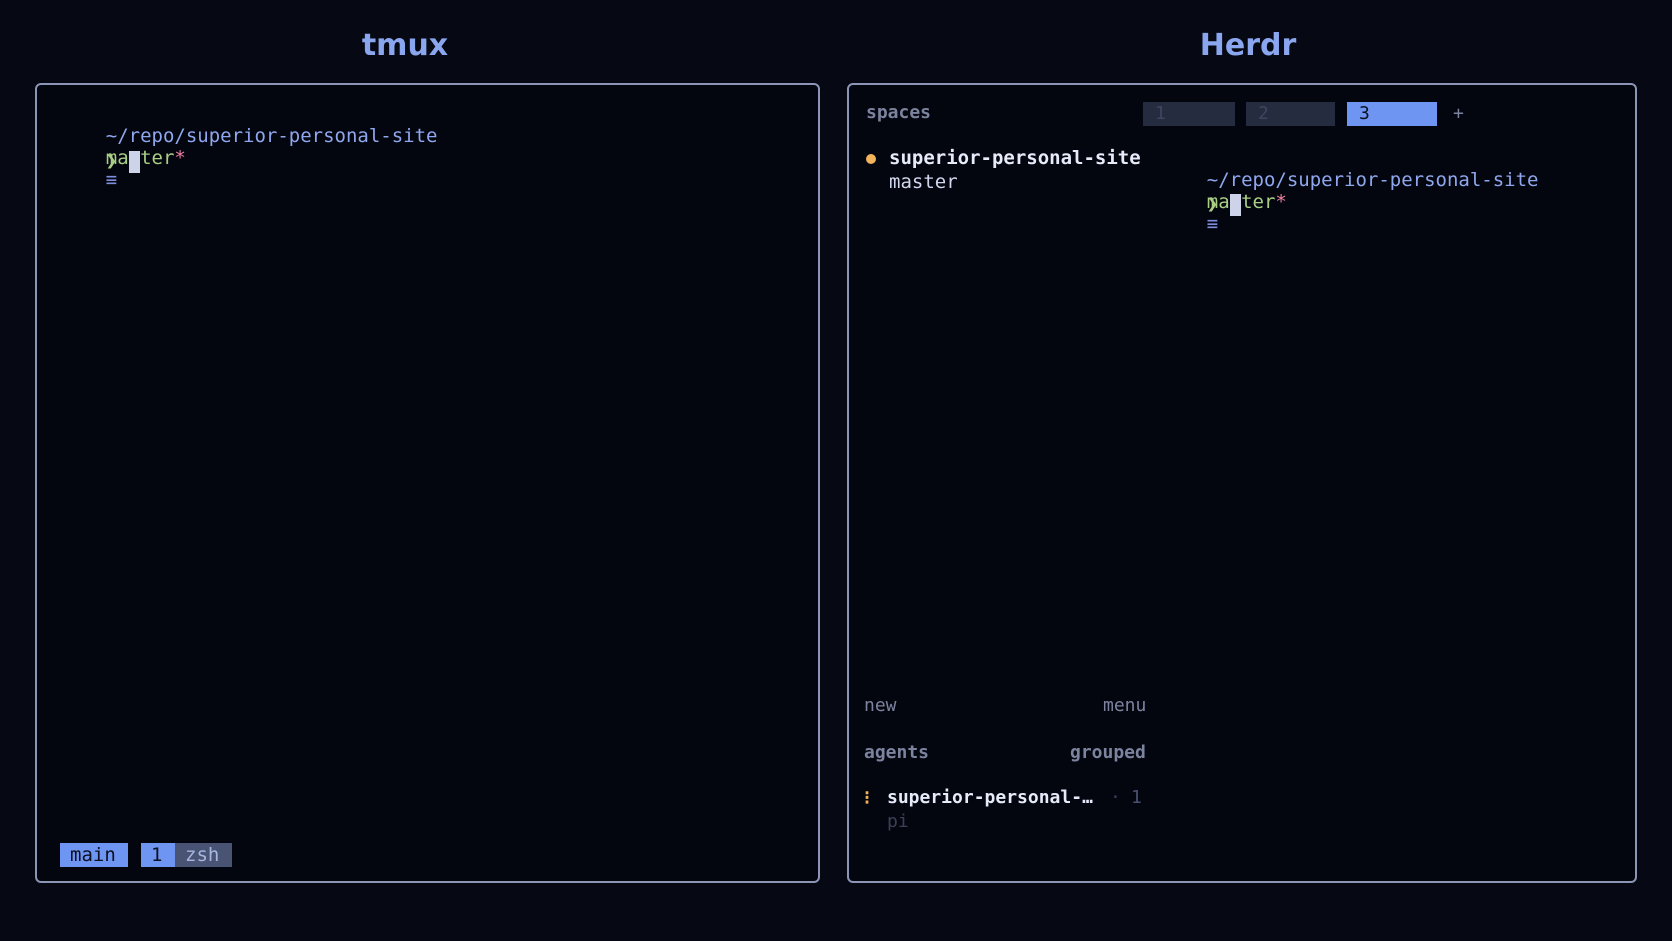  Describe the element at coordinates (1124, 705) in the screenshot. I see `menu-button: menu` at that location.